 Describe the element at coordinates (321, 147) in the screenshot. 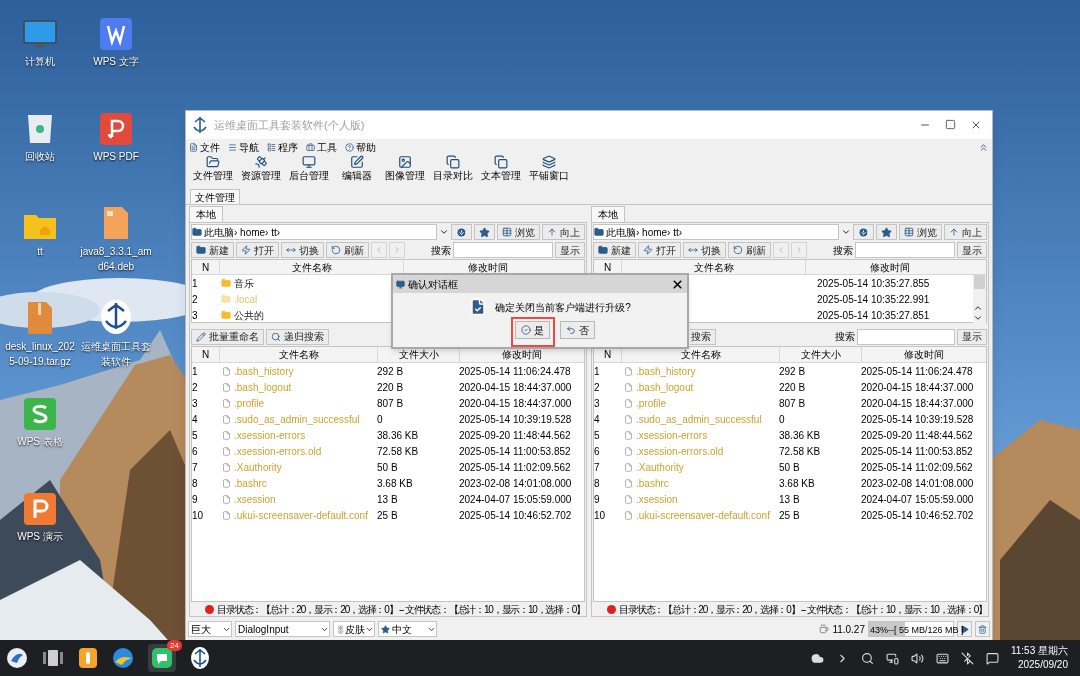

I see `menu-item: 工具` at that location.